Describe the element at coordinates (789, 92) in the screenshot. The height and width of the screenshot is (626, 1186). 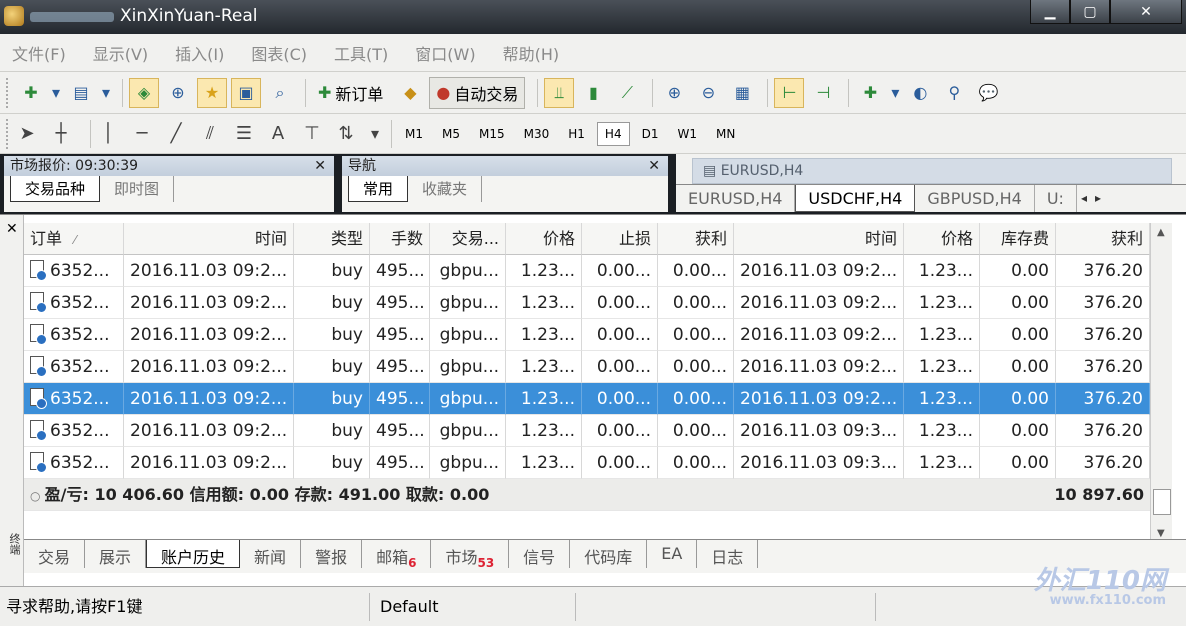
I see `auto-scroll-icon: ⊢` at that location.